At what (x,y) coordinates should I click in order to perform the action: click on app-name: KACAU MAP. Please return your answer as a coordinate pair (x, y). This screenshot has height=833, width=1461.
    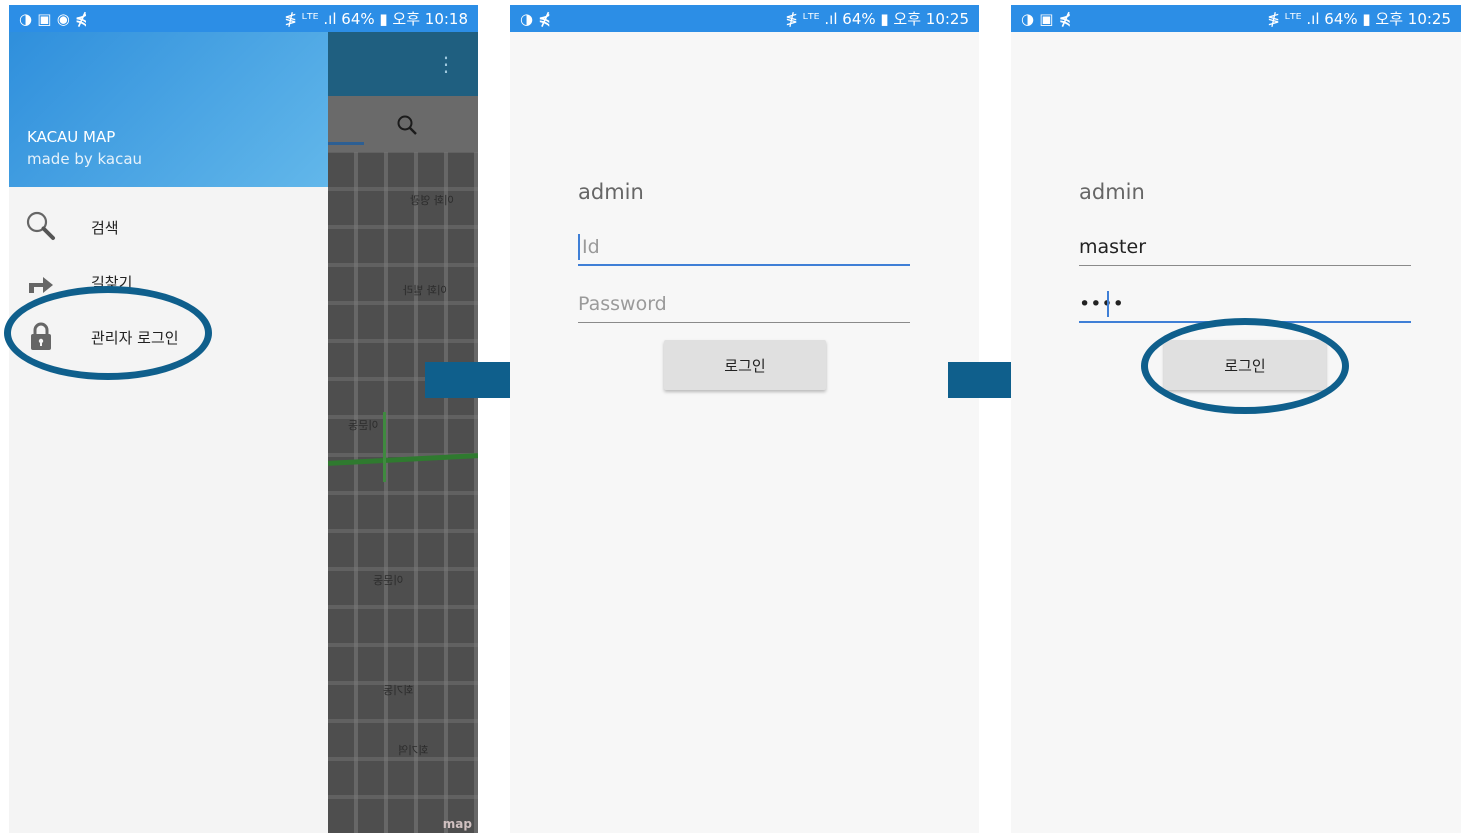
    Looking at the image, I should click on (71, 137).